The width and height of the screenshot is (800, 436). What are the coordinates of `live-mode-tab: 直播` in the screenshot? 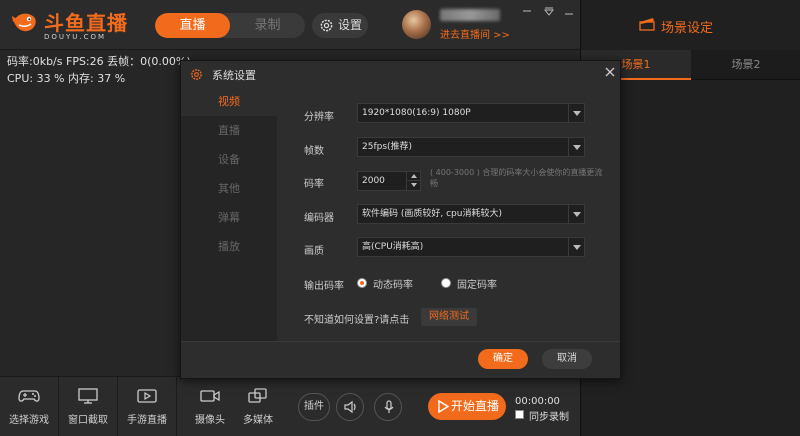 It's located at (192, 25).